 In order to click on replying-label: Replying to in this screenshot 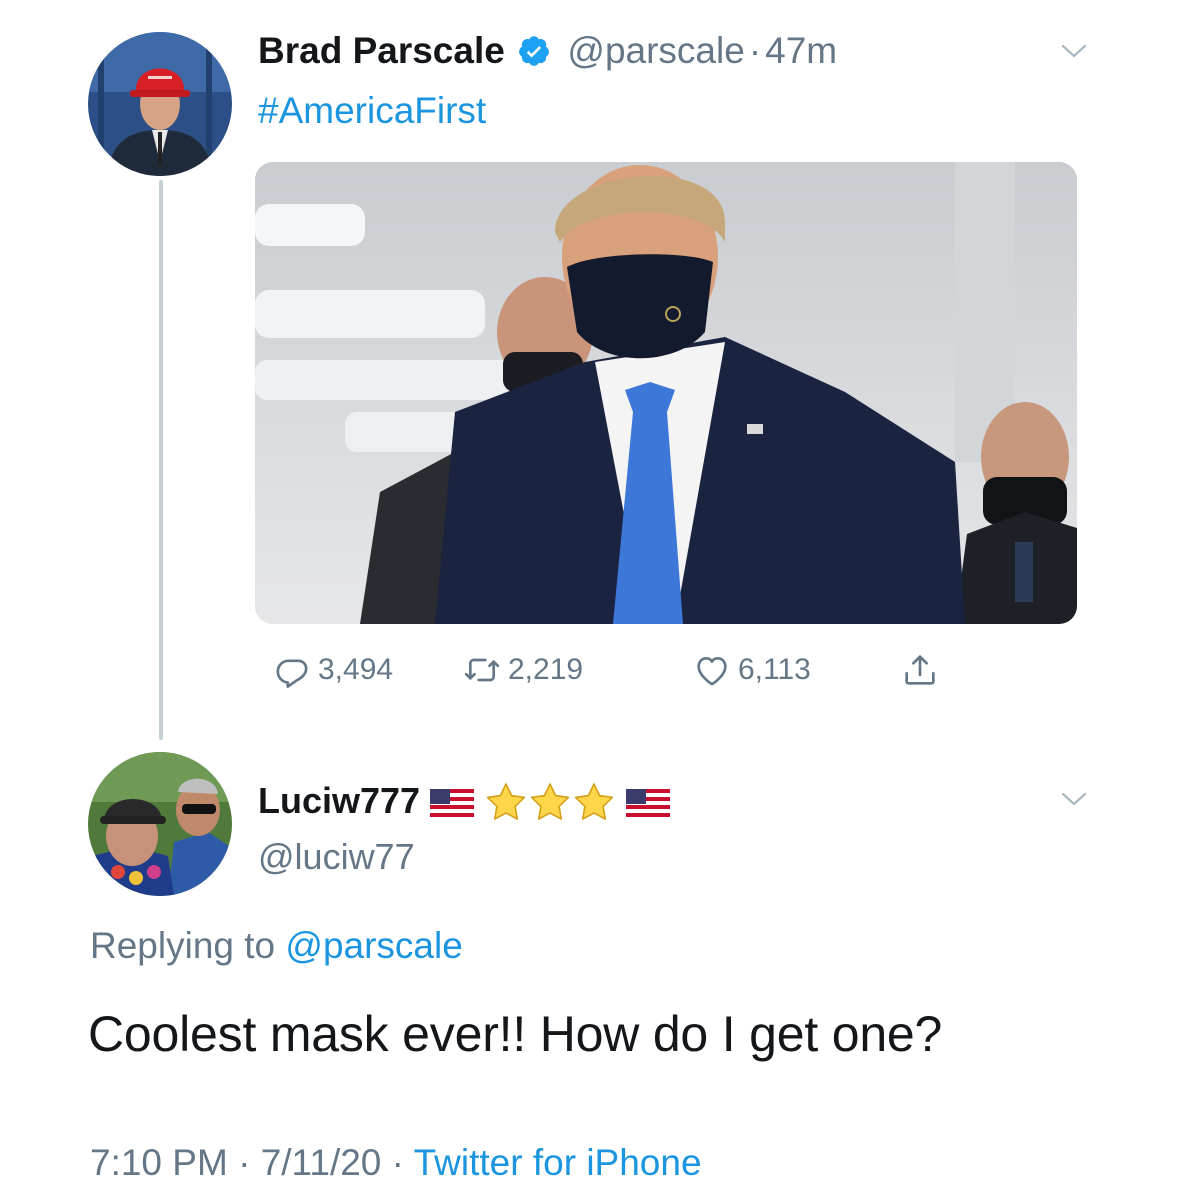, I will do `click(183, 945)`.